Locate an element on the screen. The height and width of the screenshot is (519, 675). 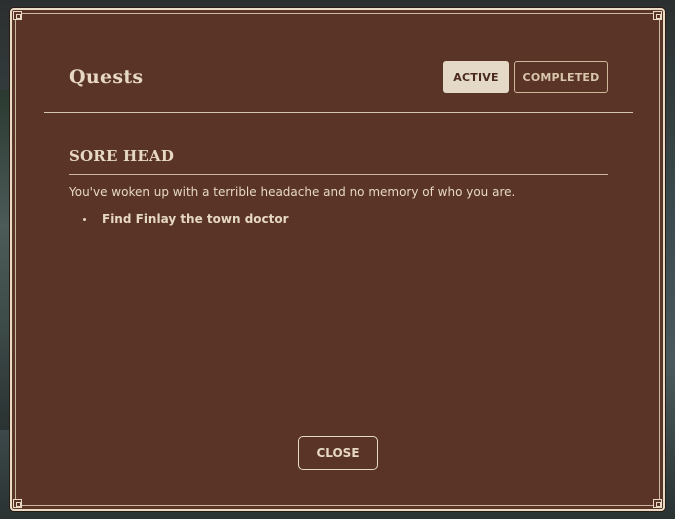
close-button: CLOSE is located at coordinates (338, 453).